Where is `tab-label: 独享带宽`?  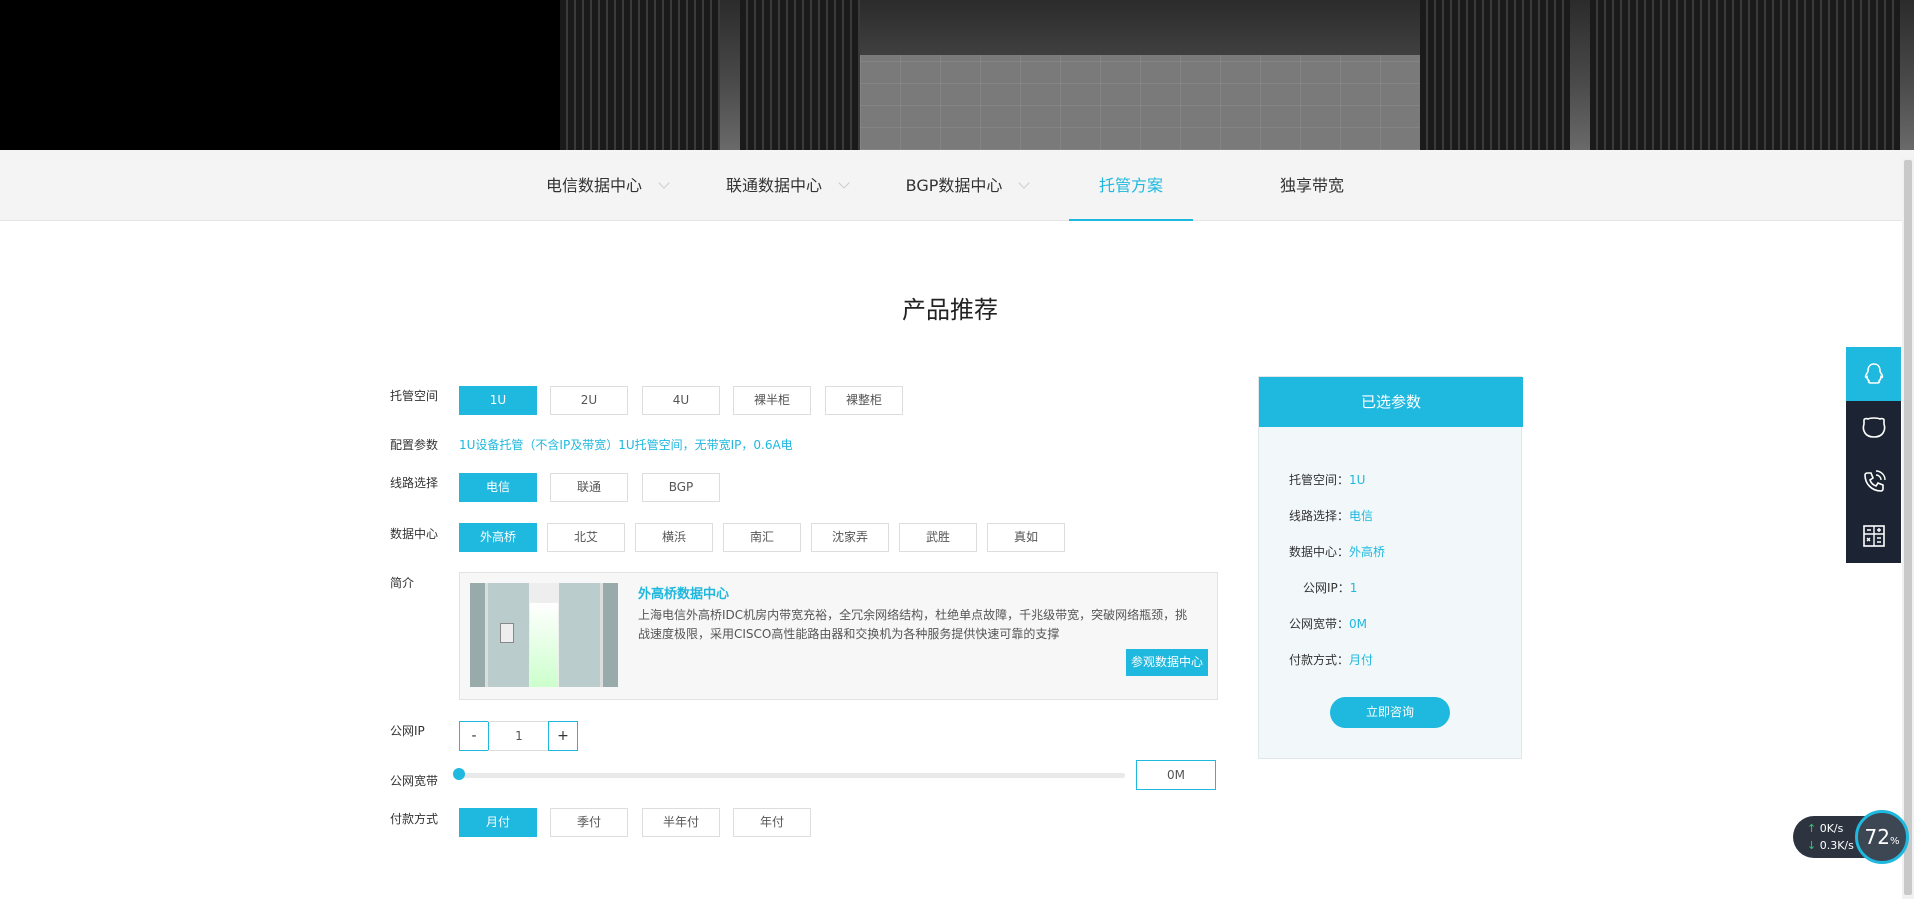
tab-label: 独享带宽 is located at coordinates (1311, 185).